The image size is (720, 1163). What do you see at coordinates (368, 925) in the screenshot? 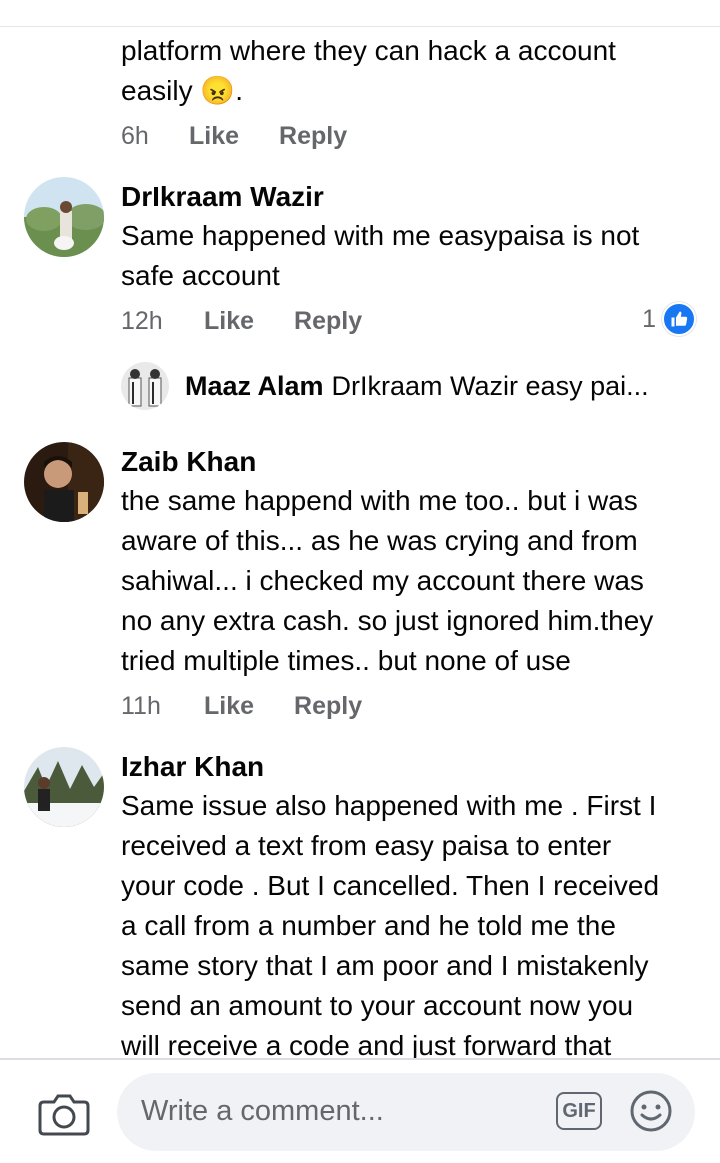
I see `comment-line: a call from a number and he told me the` at bounding box center [368, 925].